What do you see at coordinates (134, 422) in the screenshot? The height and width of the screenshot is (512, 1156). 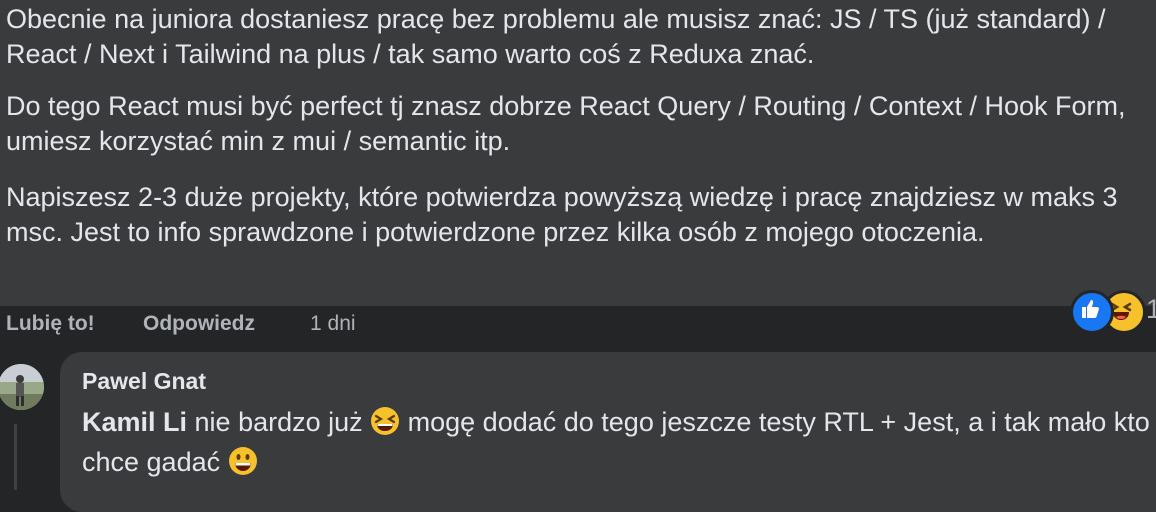 I see `mention-link: Kamil Li` at bounding box center [134, 422].